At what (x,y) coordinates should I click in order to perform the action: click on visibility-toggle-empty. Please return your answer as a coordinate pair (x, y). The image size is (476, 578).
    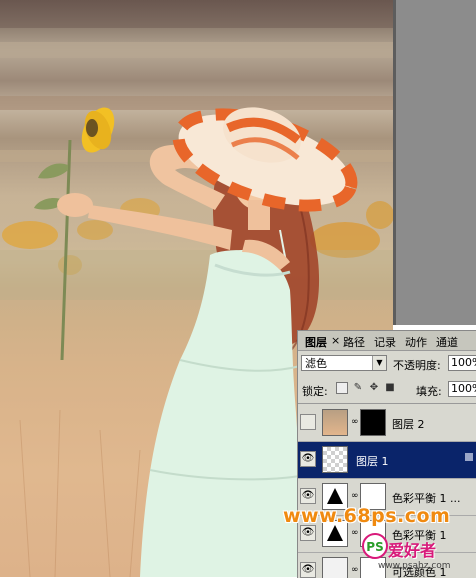
    Looking at the image, I should click on (308, 422).